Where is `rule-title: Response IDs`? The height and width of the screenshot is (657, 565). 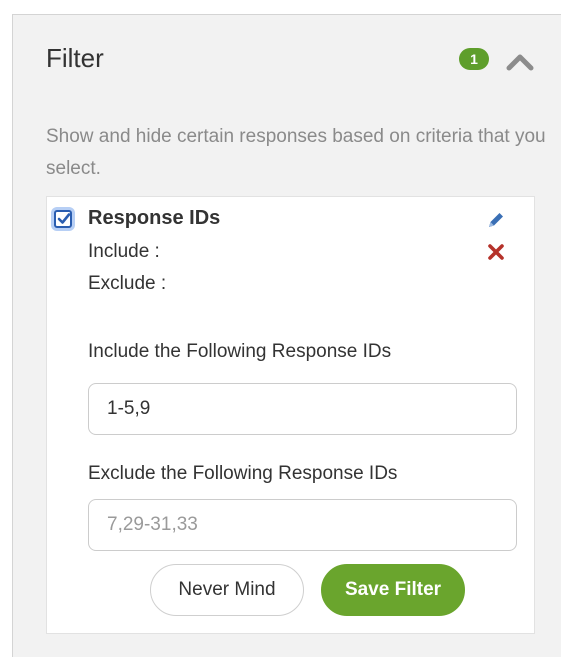 rule-title: Response IDs is located at coordinates (154, 218).